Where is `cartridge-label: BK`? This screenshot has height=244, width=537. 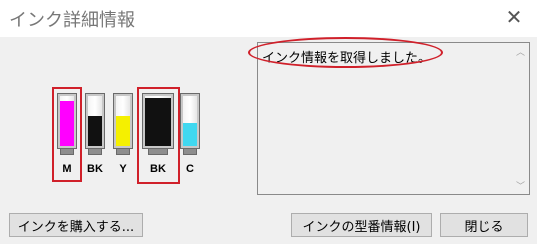
cartridge-label: BK is located at coordinates (158, 169).